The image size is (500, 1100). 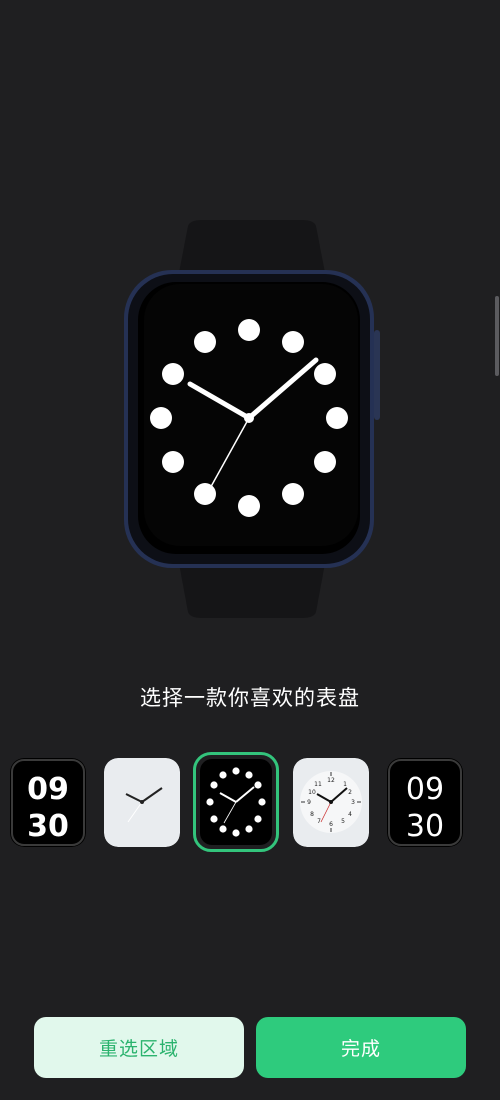 What do you see at coordinates (425, 789) in the screenshot?
I see `face5-hour: 09` at bounding box center [425, 789].